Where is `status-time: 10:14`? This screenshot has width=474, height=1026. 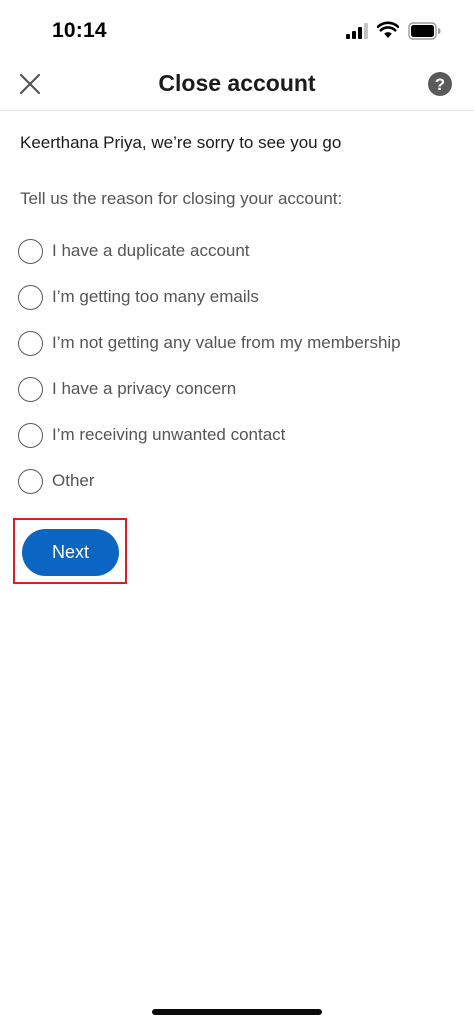
status-time: 10:14 is located at coordinates (79, 30).